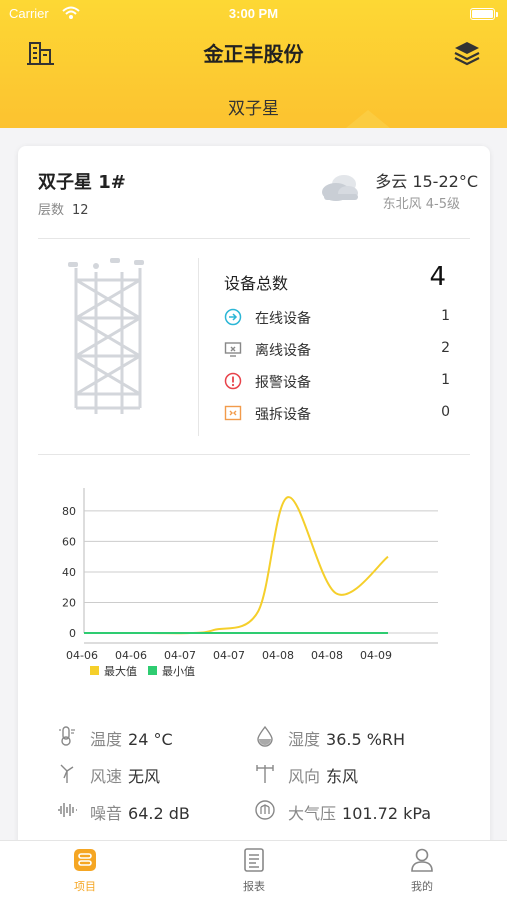 This screenshot has height=900, width=507. What do you see at coordinates (236, 565) in the screenshot?
I see `series-line-max` at bounding box center [236, 565].